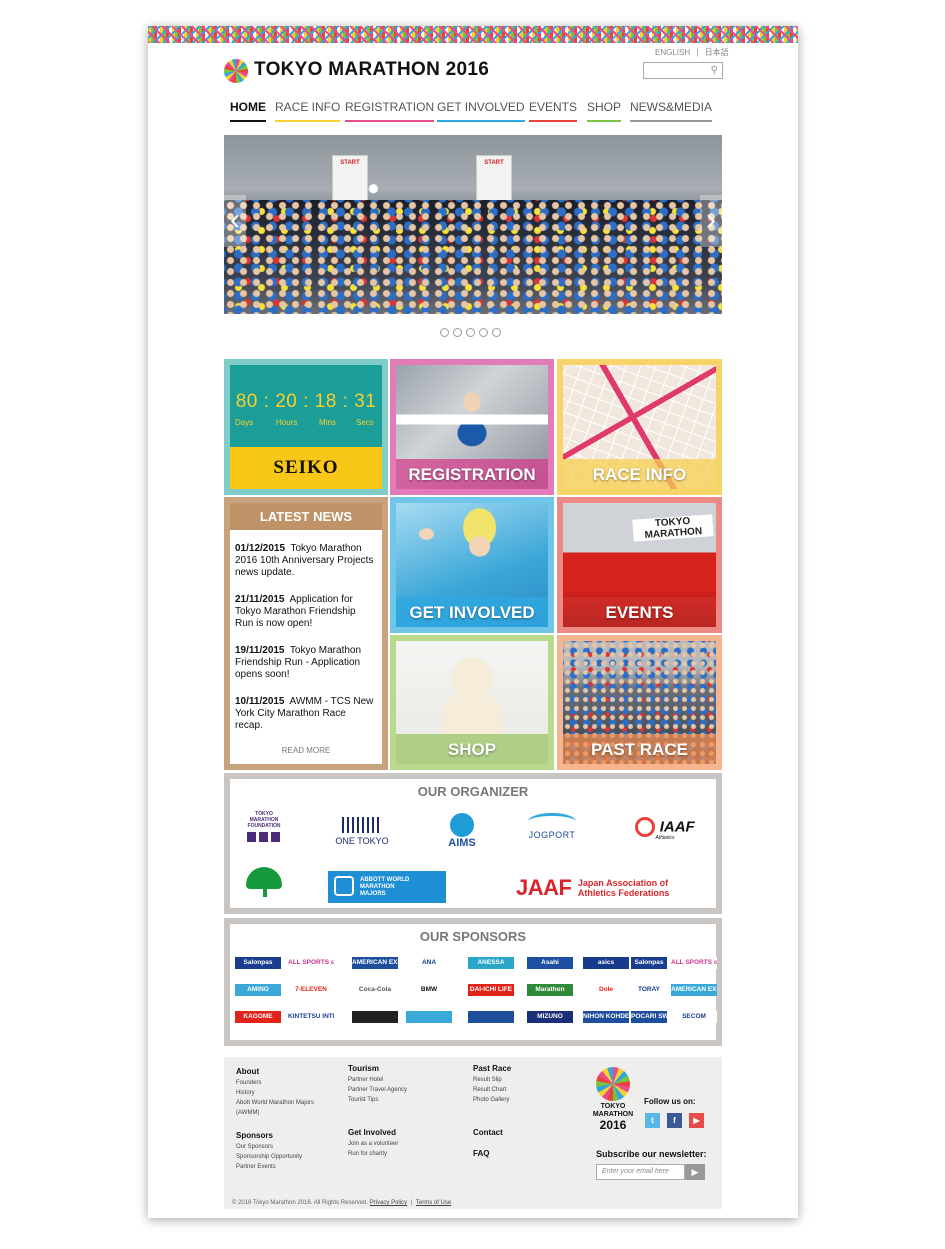  Describe the element at coordinates (472, 565) in the screenshot. I see `get-involved-tile: GET INVOLVED` at that location.